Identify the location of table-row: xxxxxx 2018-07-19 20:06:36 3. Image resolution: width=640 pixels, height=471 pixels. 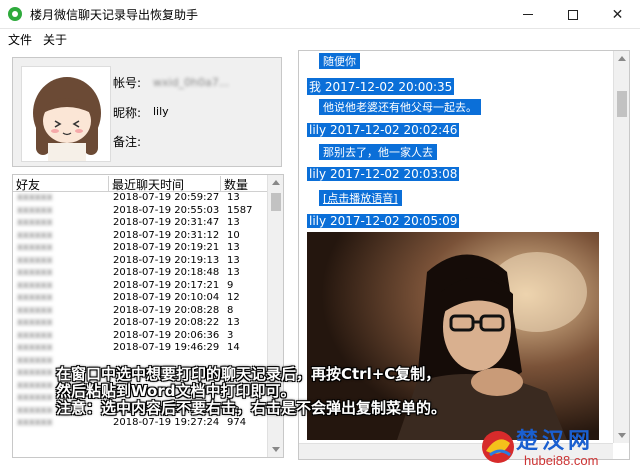
(141, 336).